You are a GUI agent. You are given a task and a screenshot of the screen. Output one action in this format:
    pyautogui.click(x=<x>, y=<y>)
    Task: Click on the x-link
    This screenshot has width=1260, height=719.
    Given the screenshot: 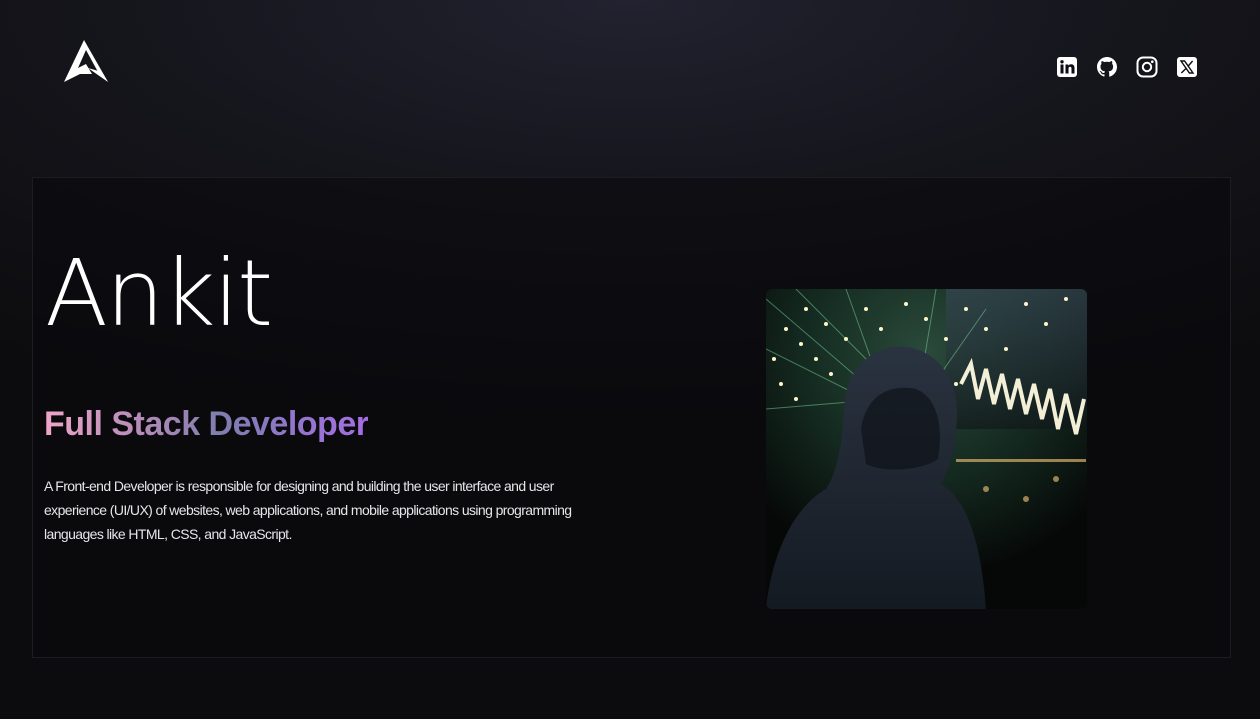 What is the action you would take?
    pyautogui.click(x=1187, y=67)
    